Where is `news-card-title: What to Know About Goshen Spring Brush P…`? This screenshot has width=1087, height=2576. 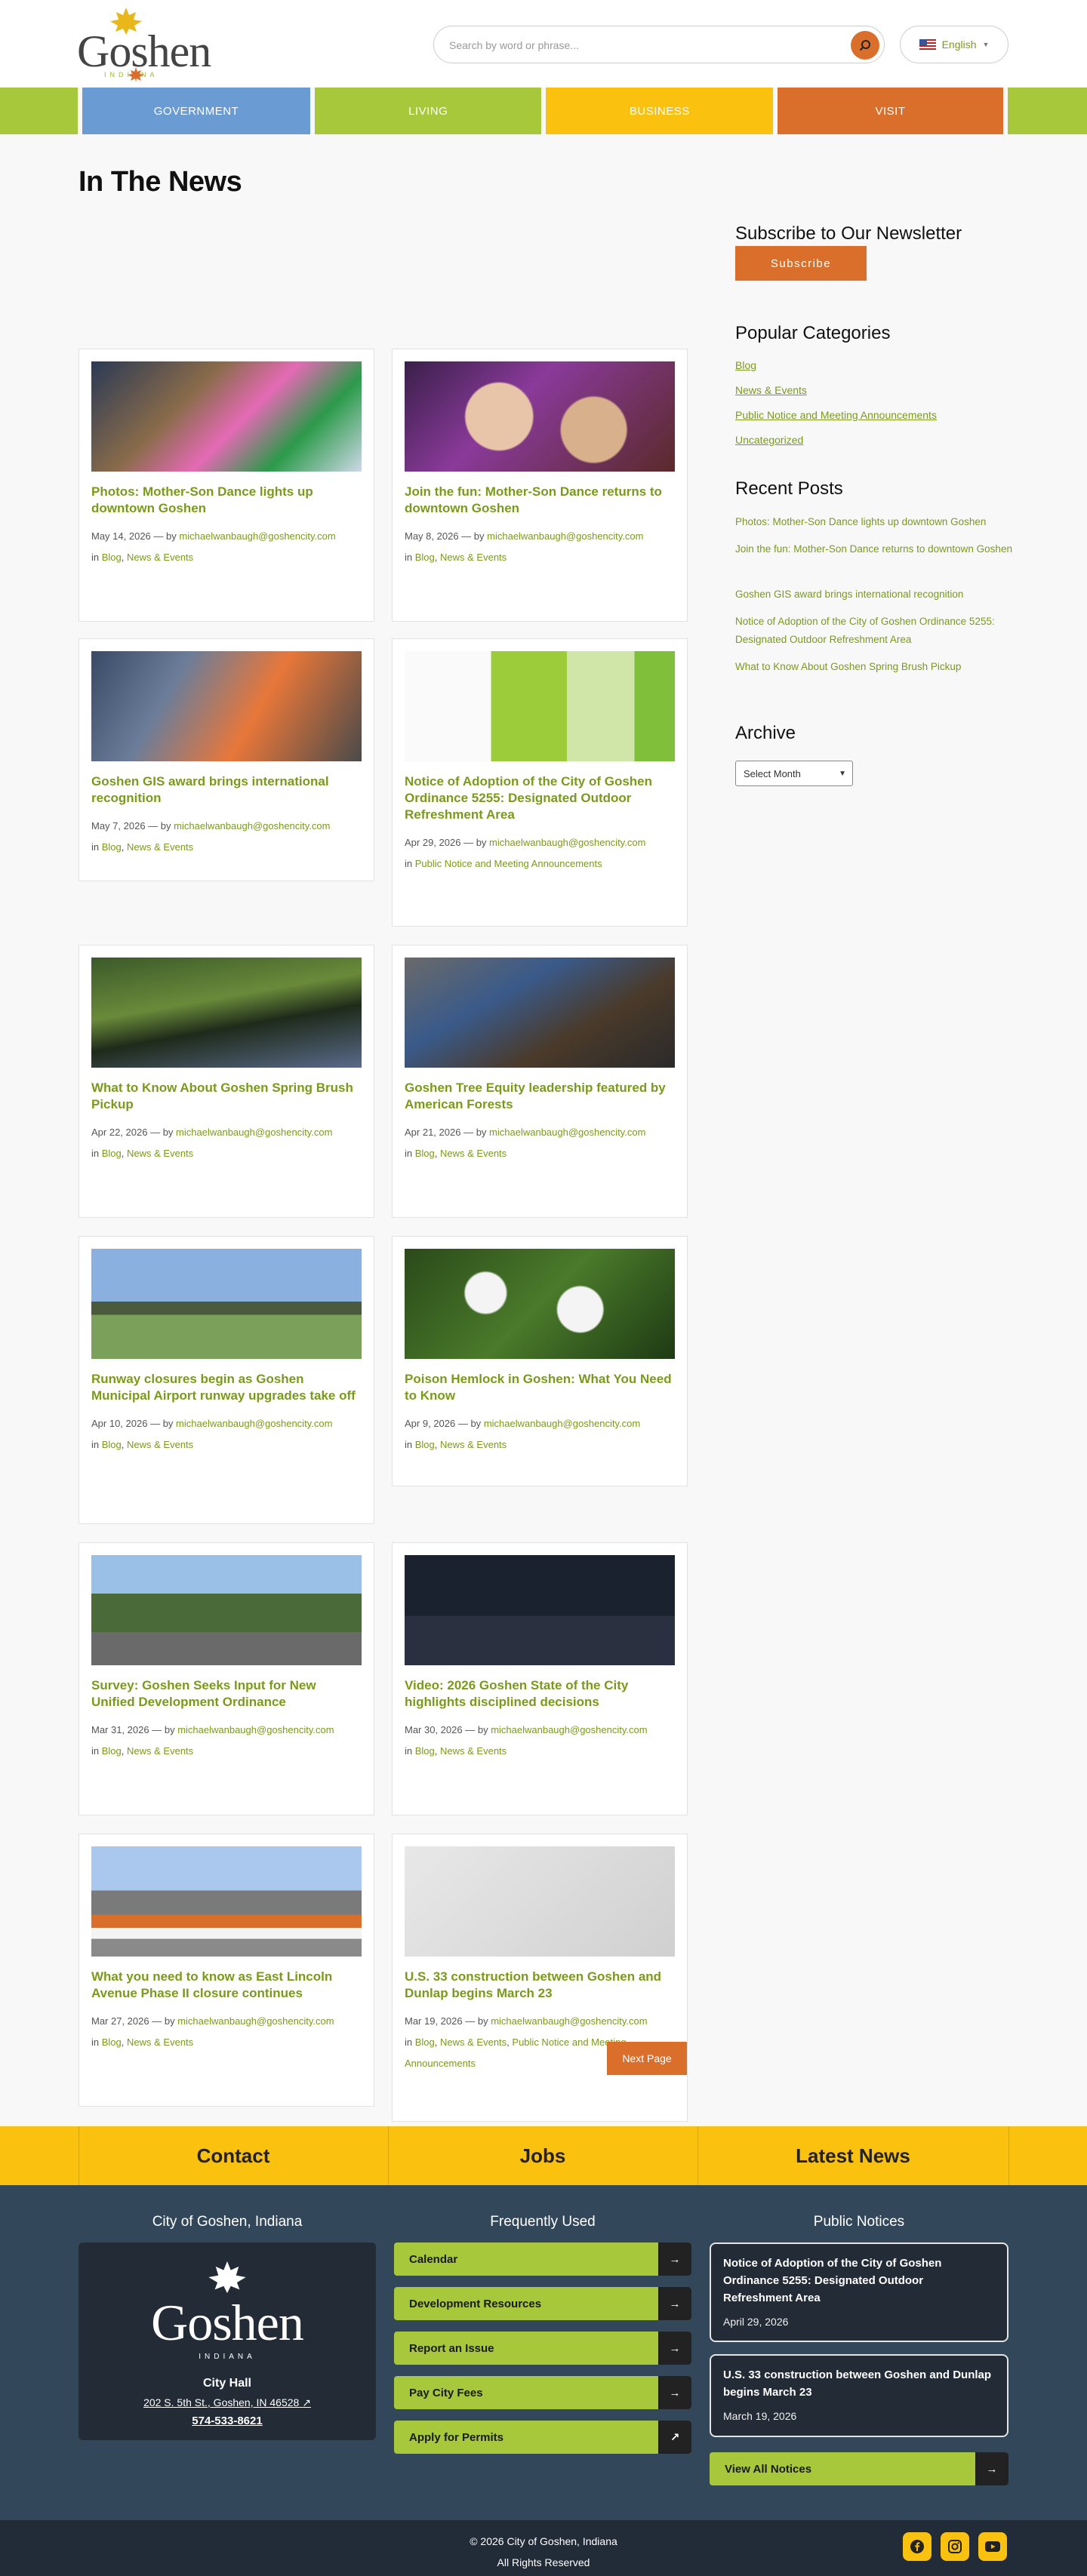 news-card-title: What to Know About Goshen Spring Brush P… is located at coordinates (226, 1096).